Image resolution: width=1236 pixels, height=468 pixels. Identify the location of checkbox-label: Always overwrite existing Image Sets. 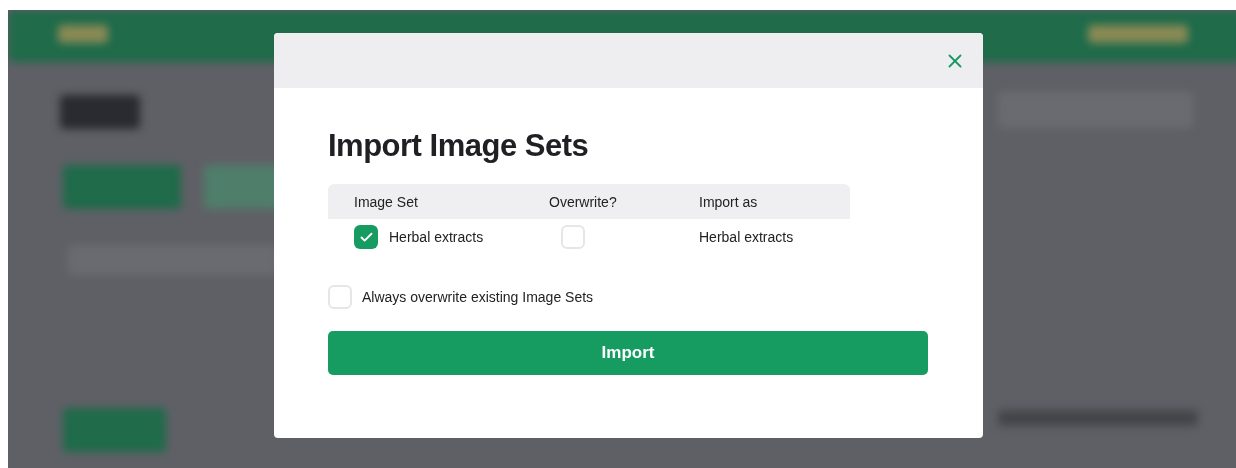
(478, 297).